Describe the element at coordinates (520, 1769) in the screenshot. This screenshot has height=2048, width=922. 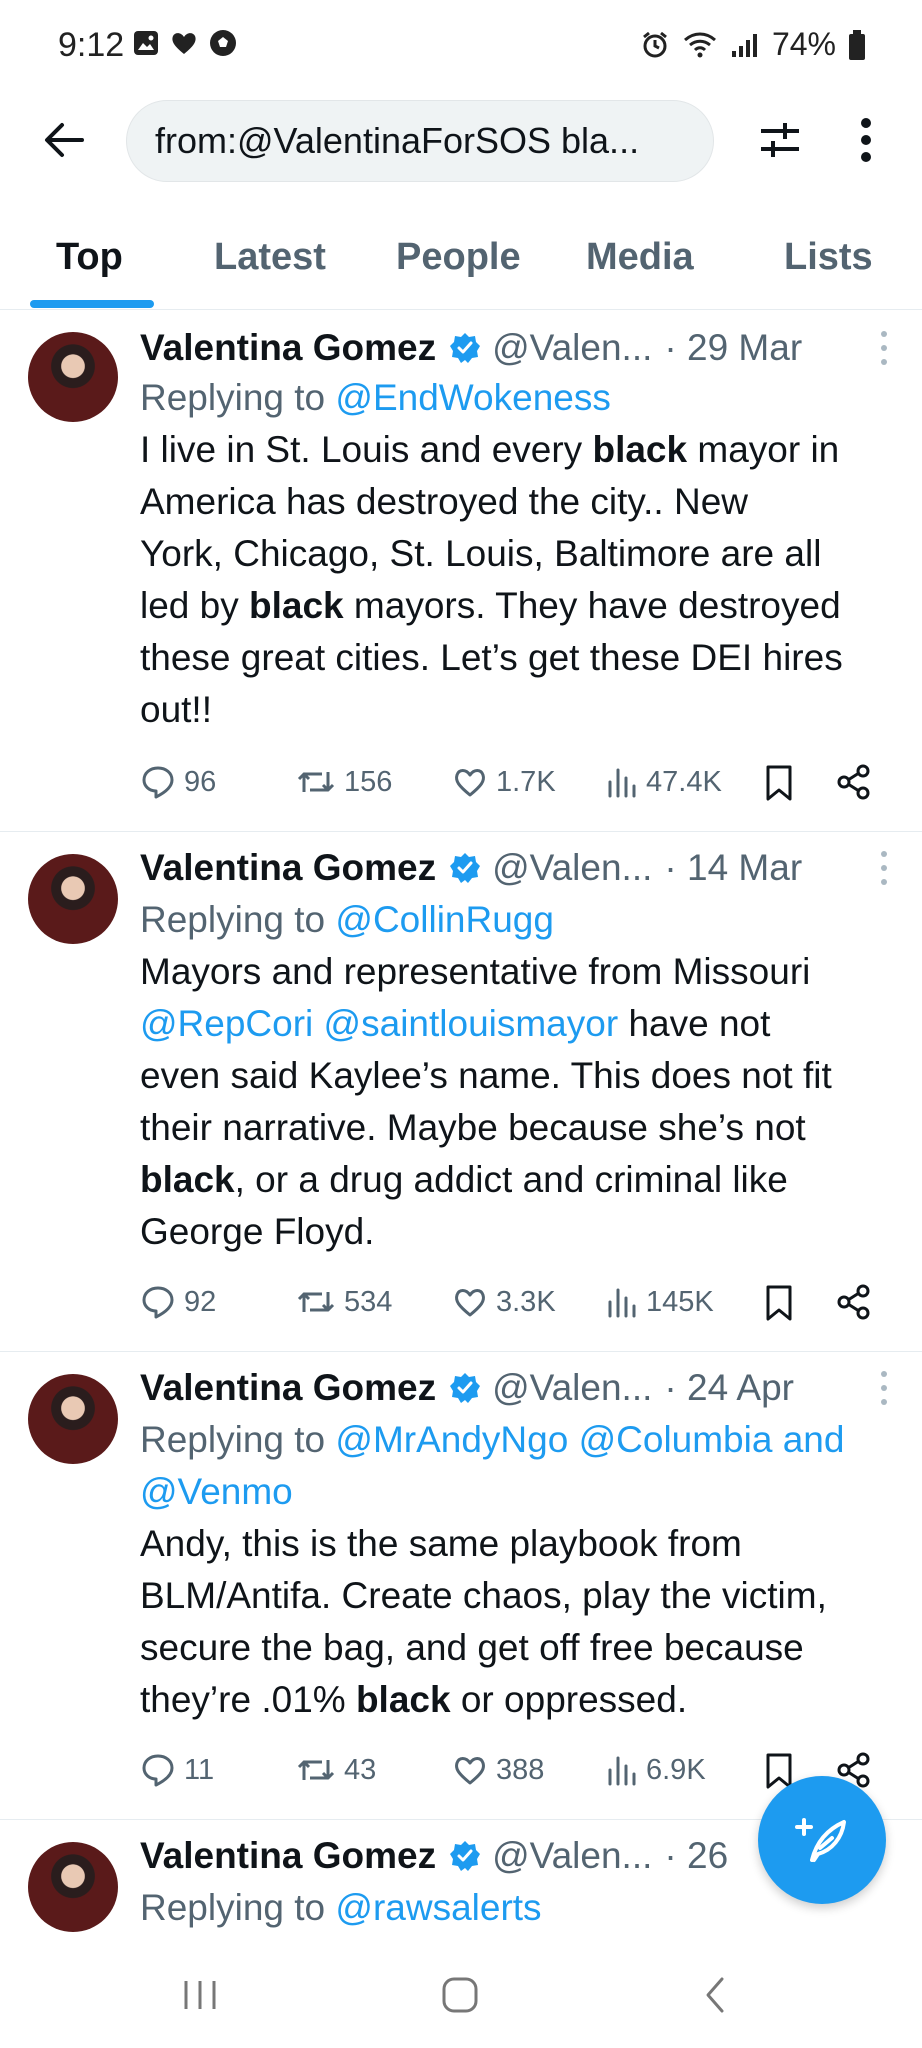
I see `like-count: 388` at that location.